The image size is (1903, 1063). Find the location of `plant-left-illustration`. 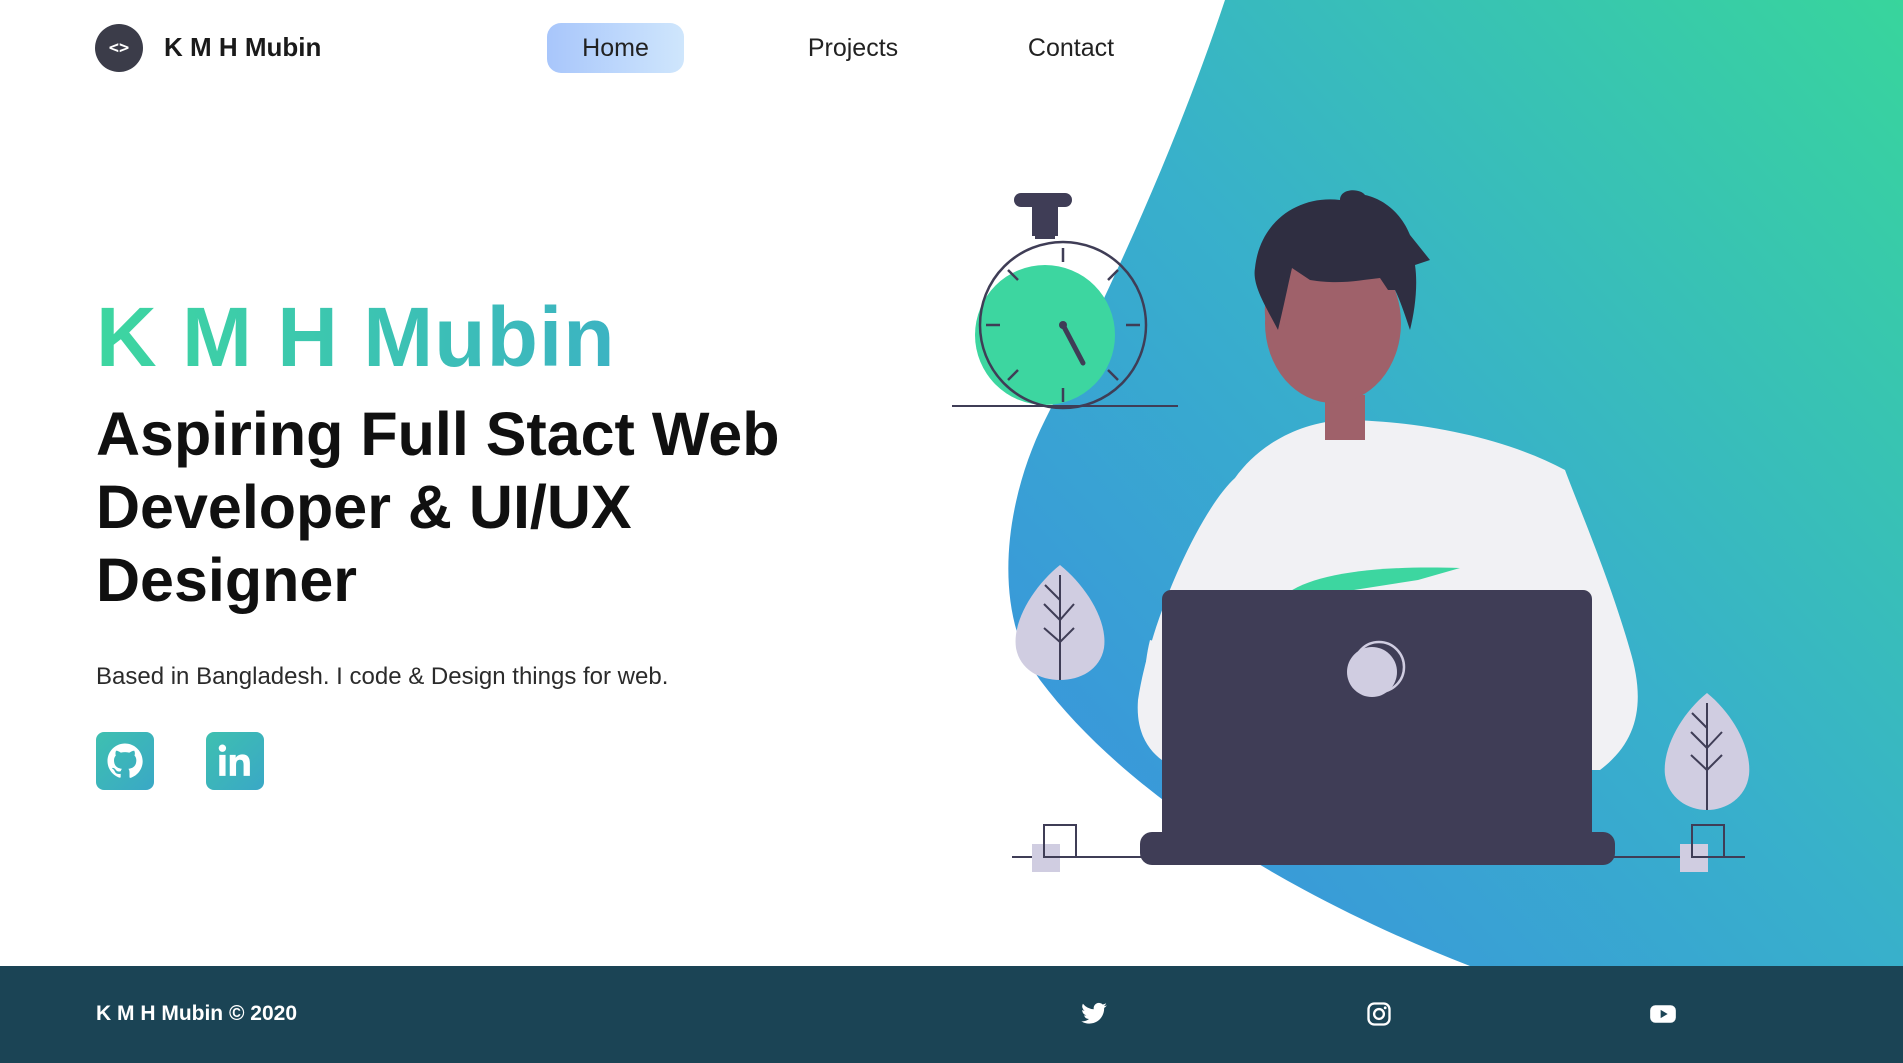

plant-left-illustration is located at coordinates (1060, 622).